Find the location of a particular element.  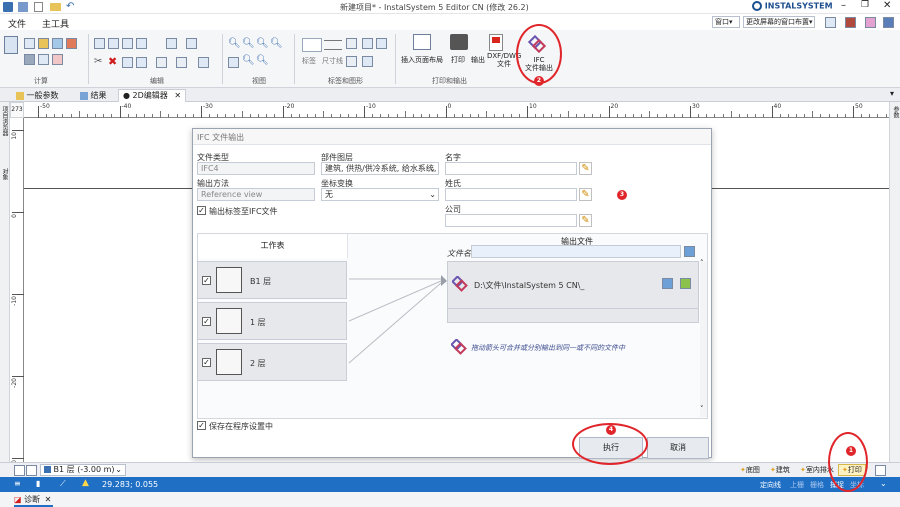

undo-icon: ↶ is located at coordinates (70, 6).